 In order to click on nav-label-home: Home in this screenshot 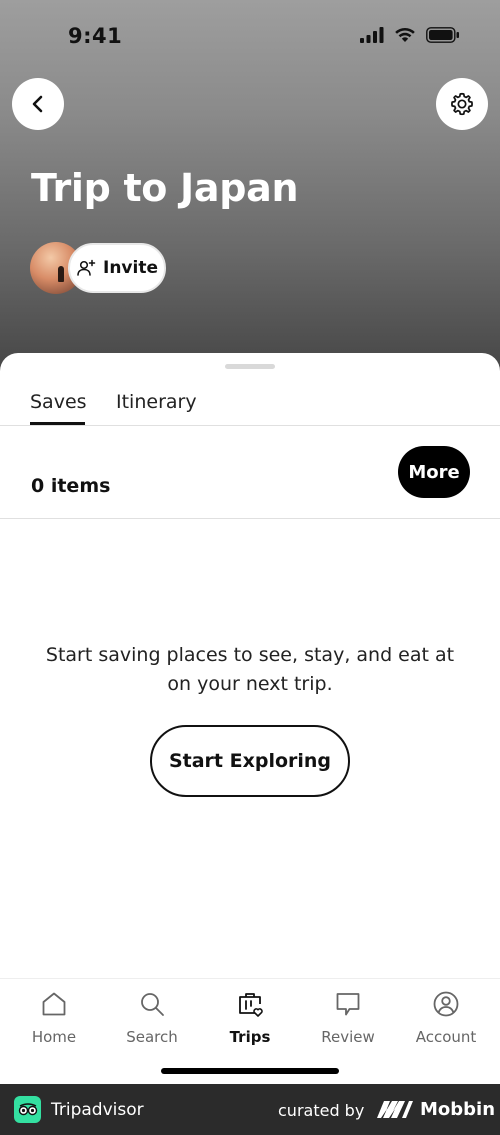, I will do `click(54, 1037)`.